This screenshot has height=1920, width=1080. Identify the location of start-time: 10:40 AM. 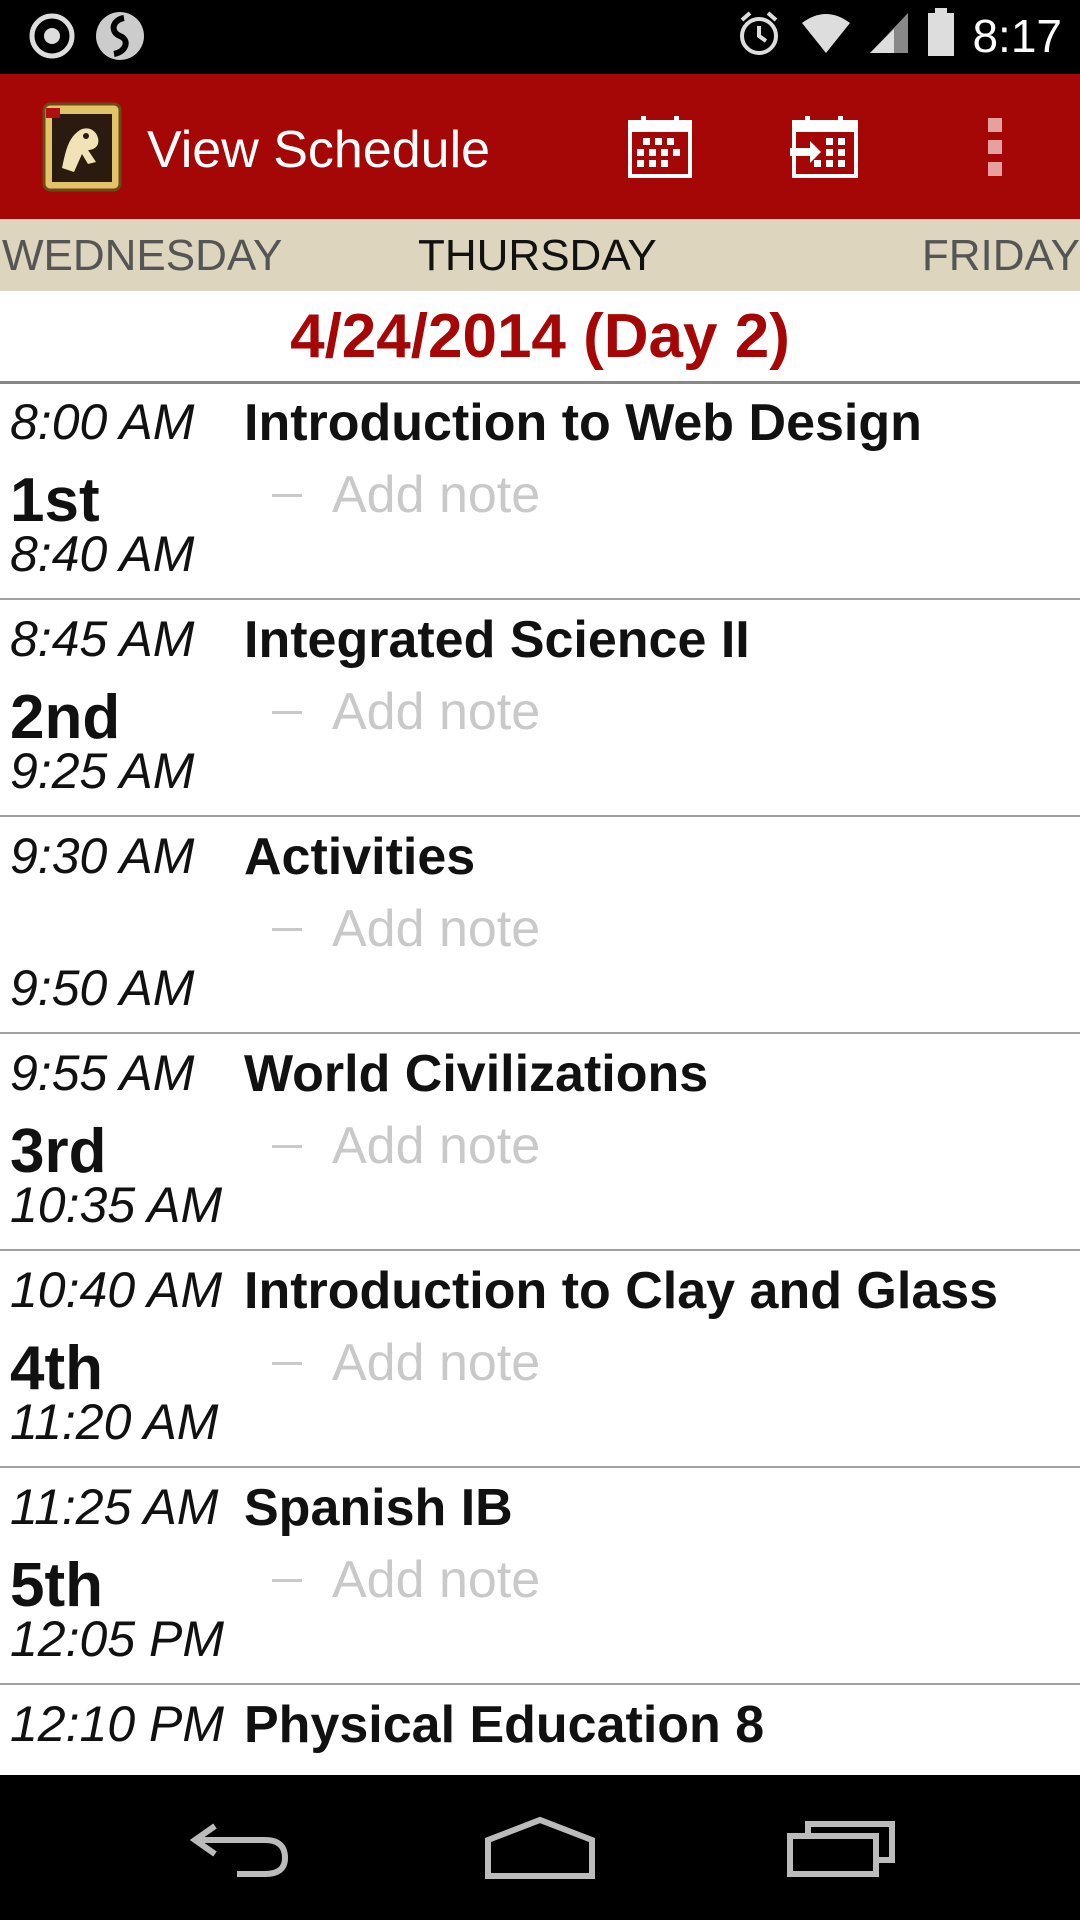
(116, 1290).